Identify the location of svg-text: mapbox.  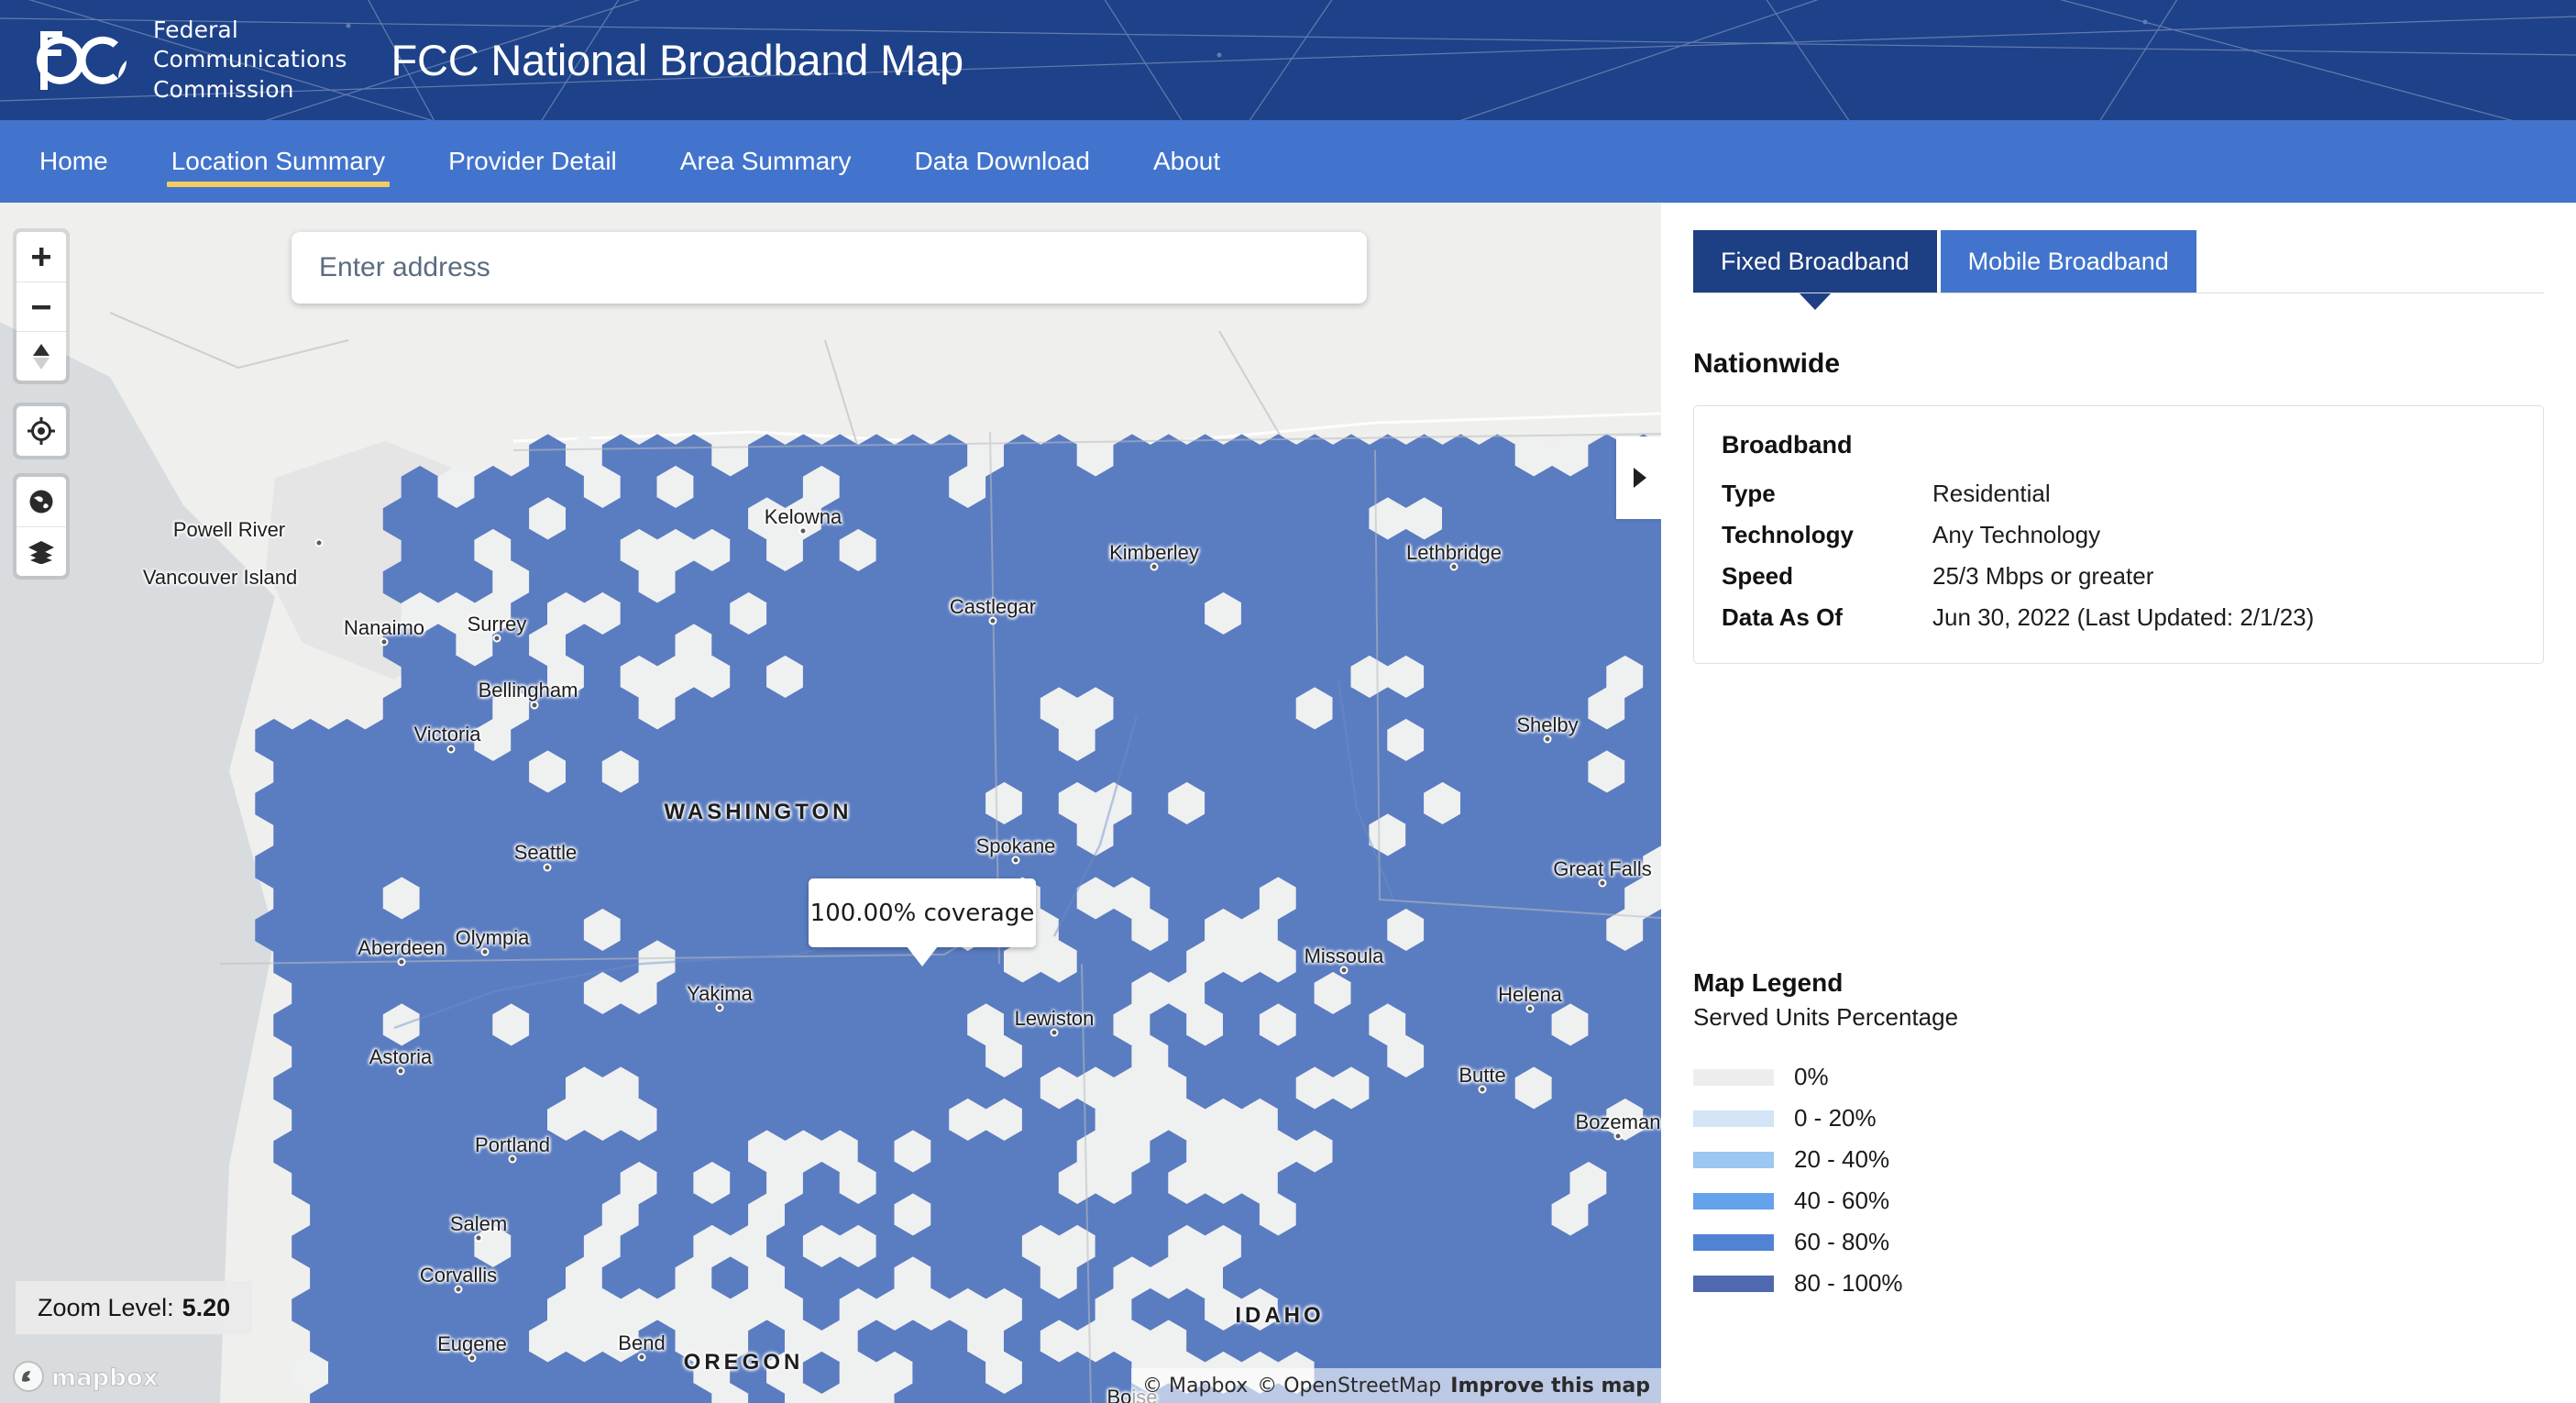
(105, 1378).